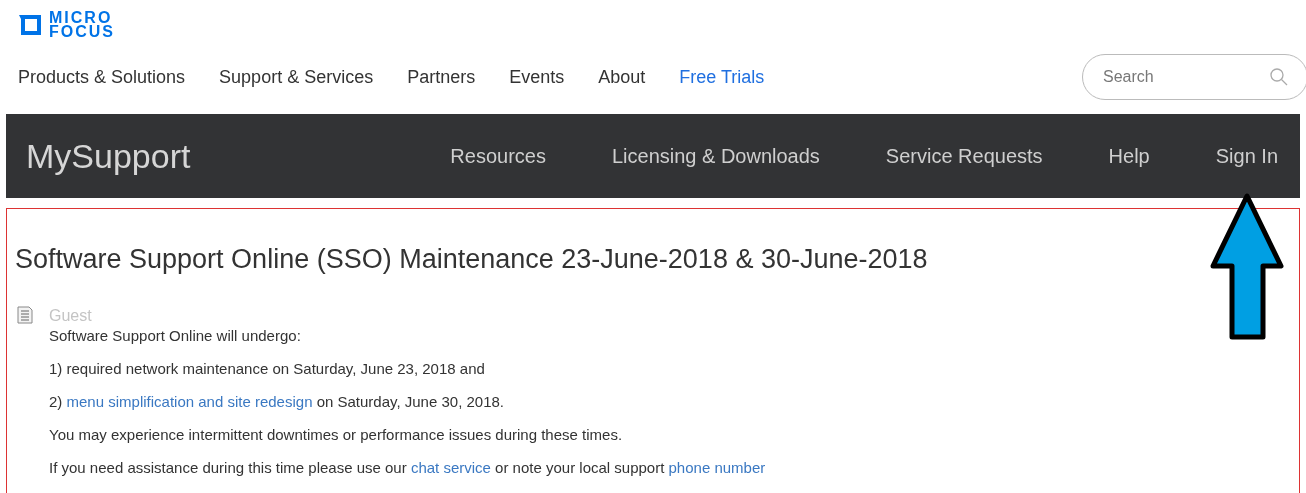  What do you see at coordinates (296, 77) in the screenshot?
I see `nav-link: Support & Services` at bounding box center [296, 77].